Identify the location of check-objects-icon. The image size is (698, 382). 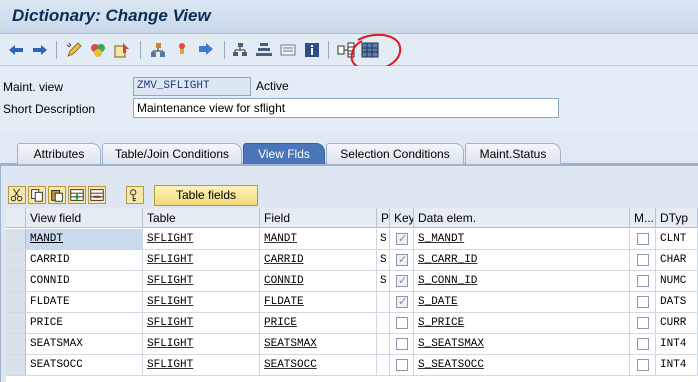
(98, 50).